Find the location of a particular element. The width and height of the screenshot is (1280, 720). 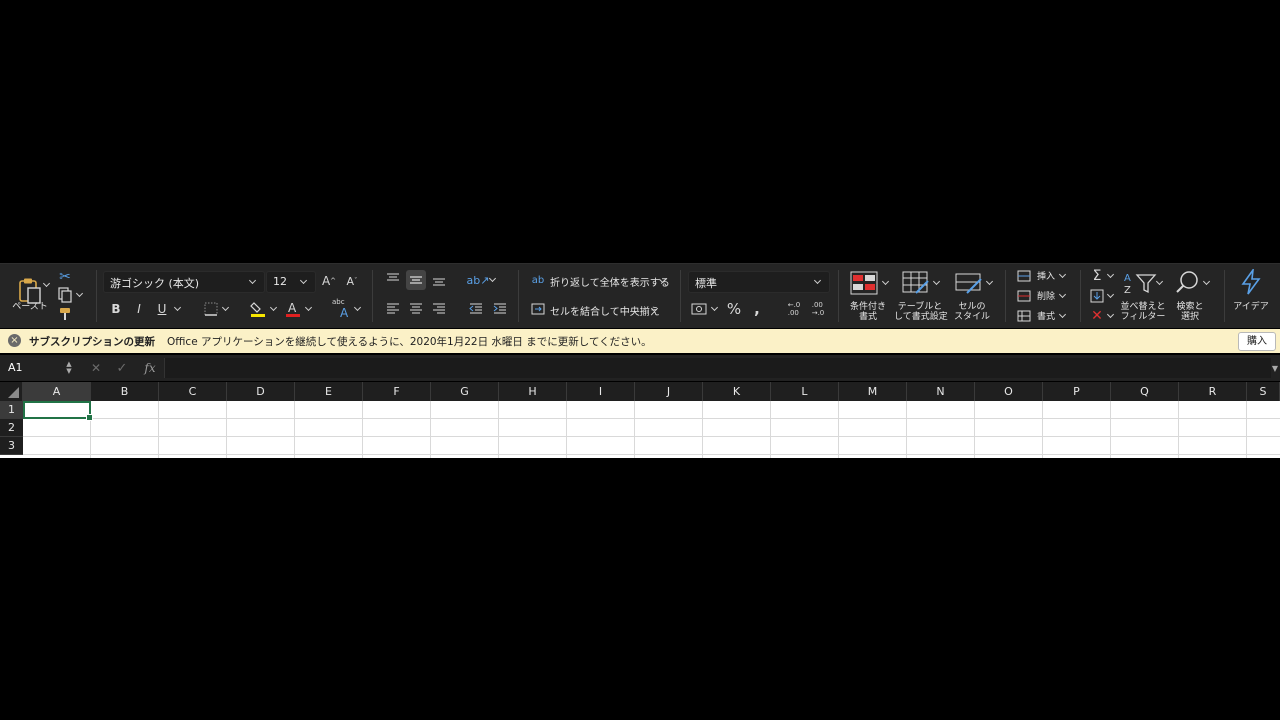

column-header-l: L is located at coordinates (805, 391).